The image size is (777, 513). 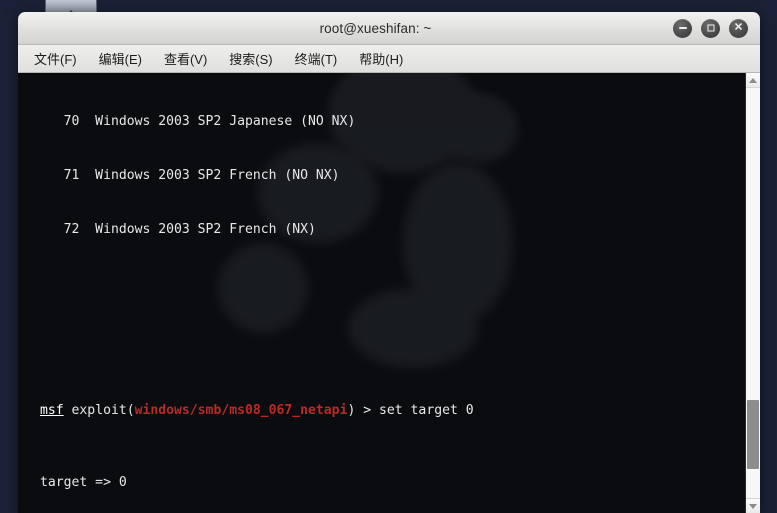 I want to click on prompt-tail: ) >, so click(x=363, y=410).